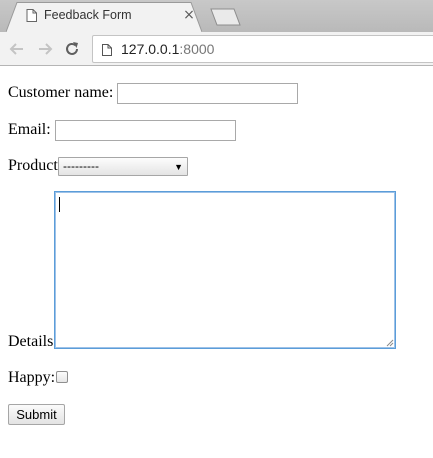 The height and width of the screenshot is (458, 433). Describe the element at coordinates (107, 49) in the screenshot. I see `page-info-icon` at that location.